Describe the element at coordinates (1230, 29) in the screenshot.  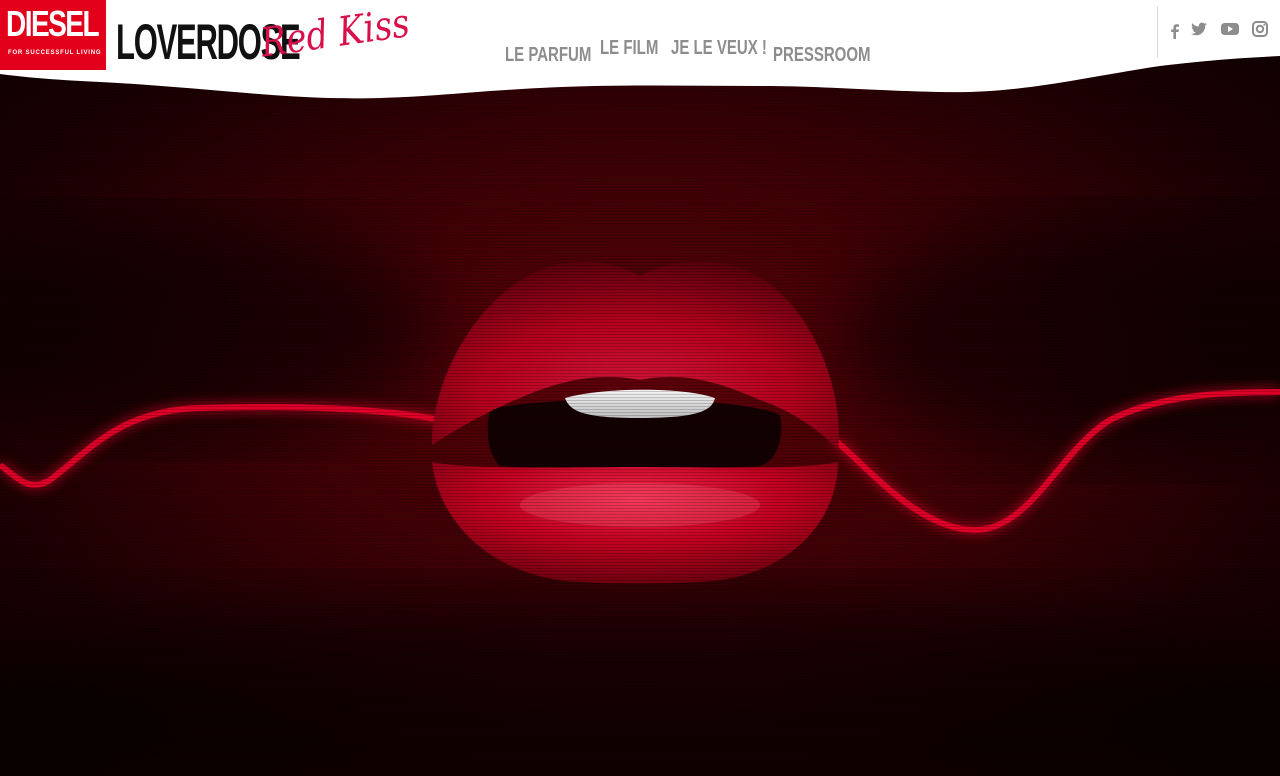
I see `youtube-icon` at that location.